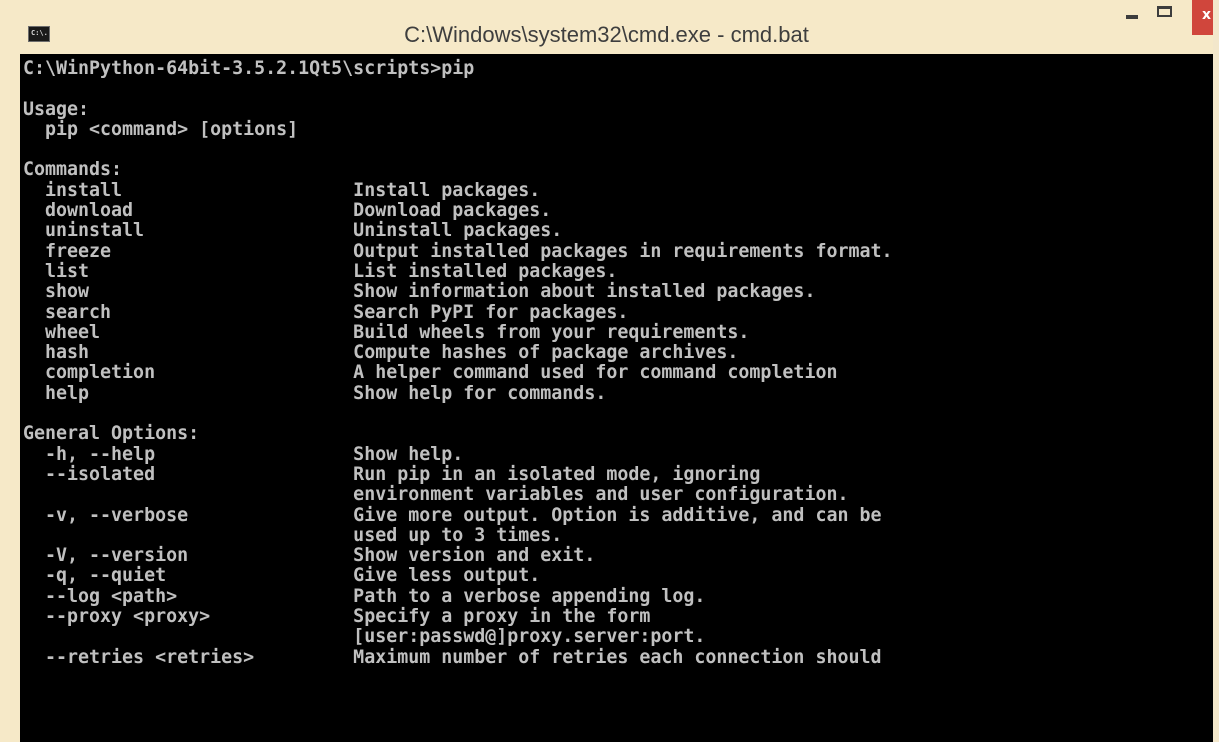 This screenshot has width=1219, height=742. Describe the element at coordinates (1164, 11) in the screenshot. I see `maximize-icon` at that location.